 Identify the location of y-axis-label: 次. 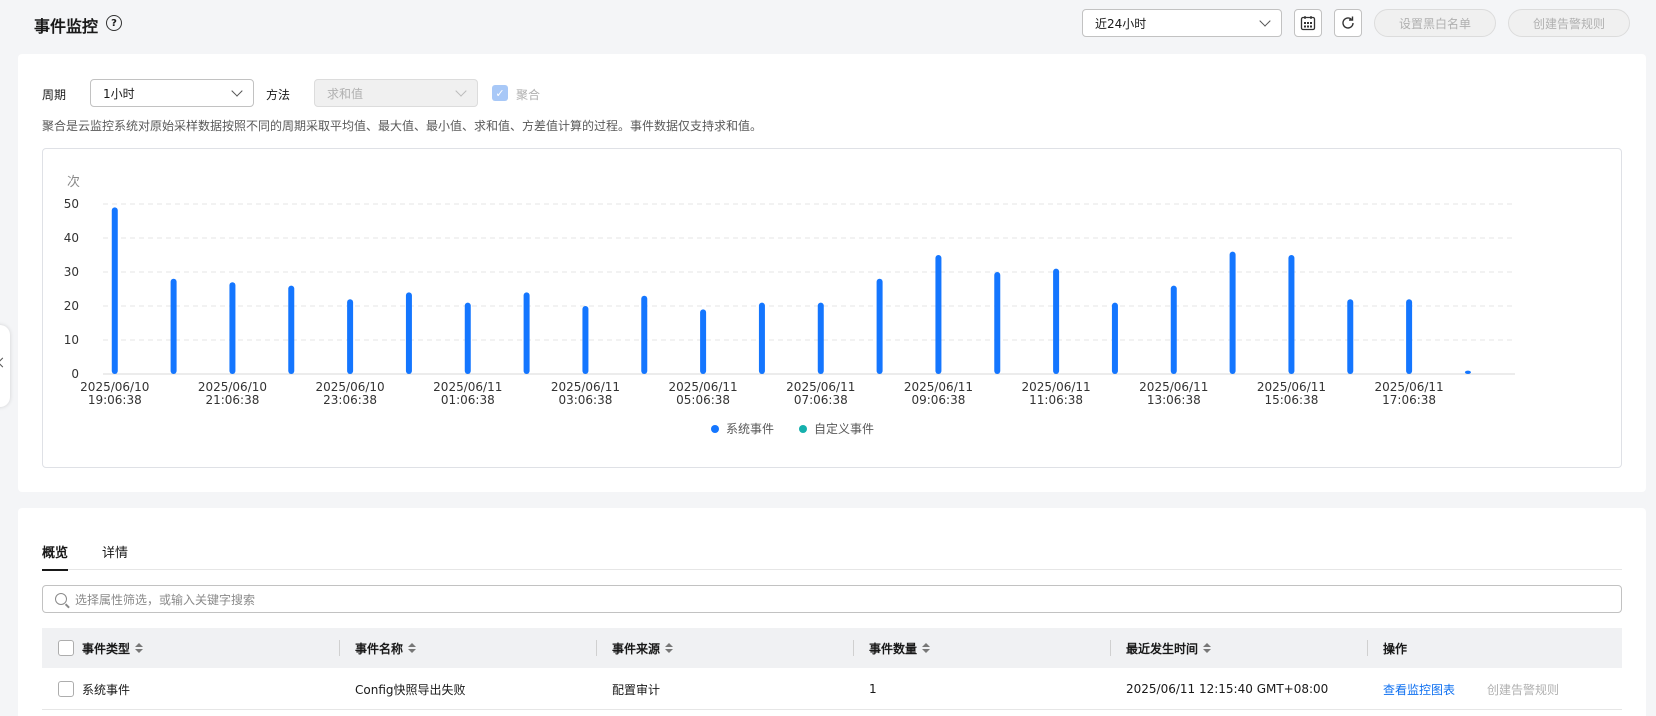
(73, 182).